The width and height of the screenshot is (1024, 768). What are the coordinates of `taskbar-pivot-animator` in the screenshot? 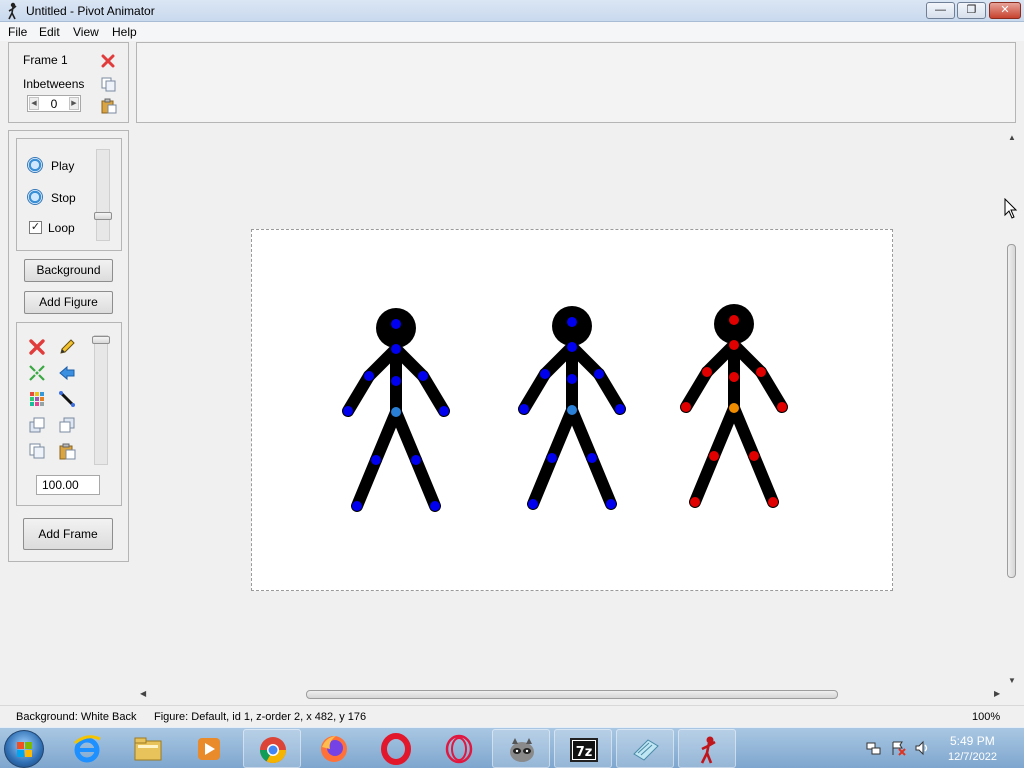 It's located at (707, 748).